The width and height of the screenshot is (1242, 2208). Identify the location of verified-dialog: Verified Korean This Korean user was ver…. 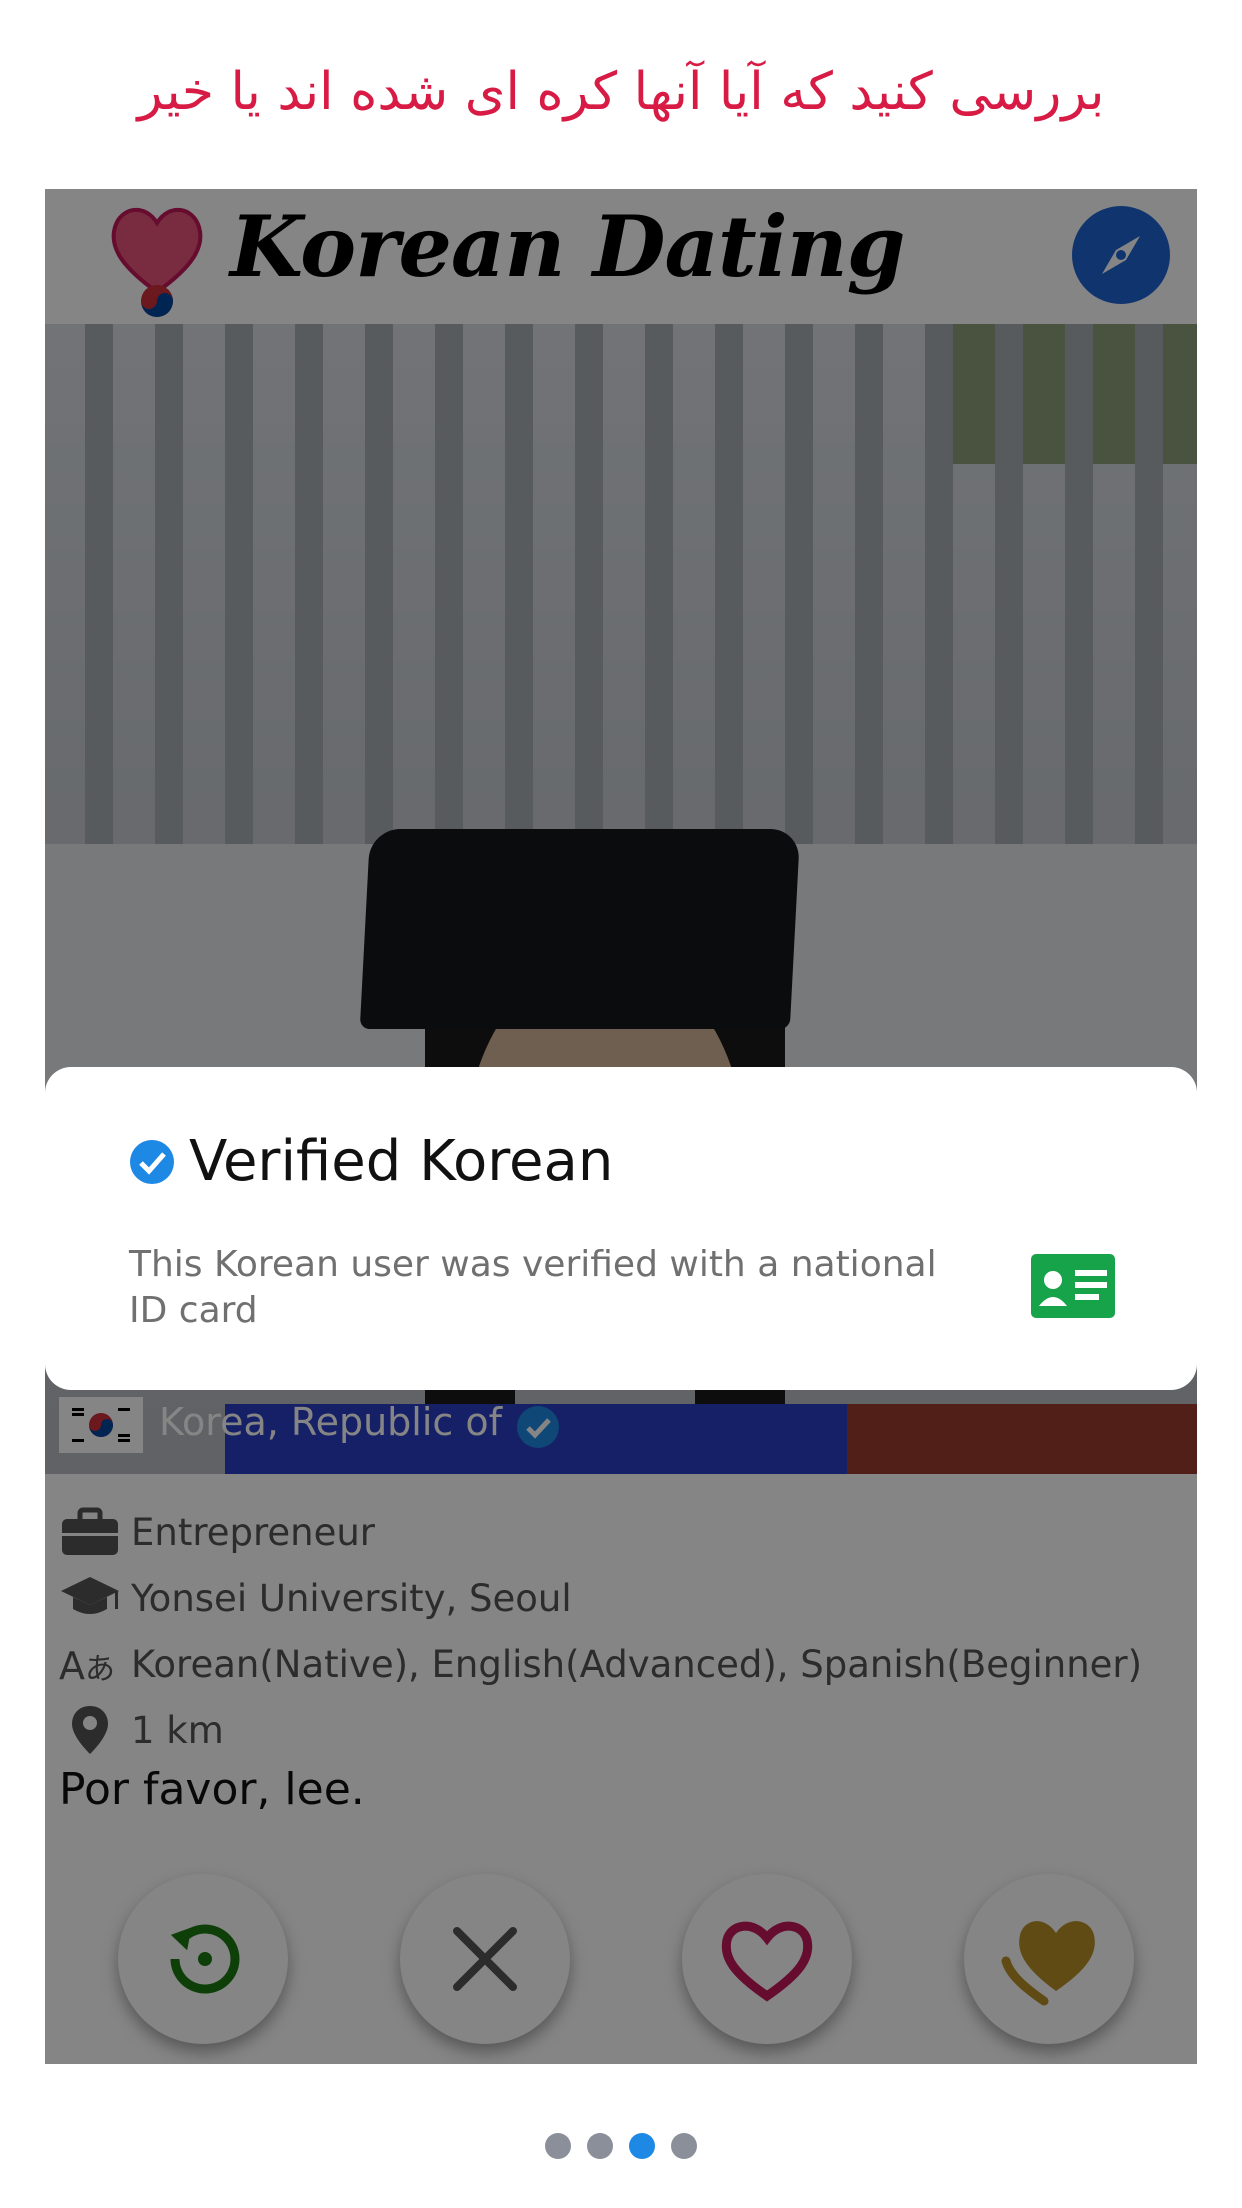
(621, 1228).